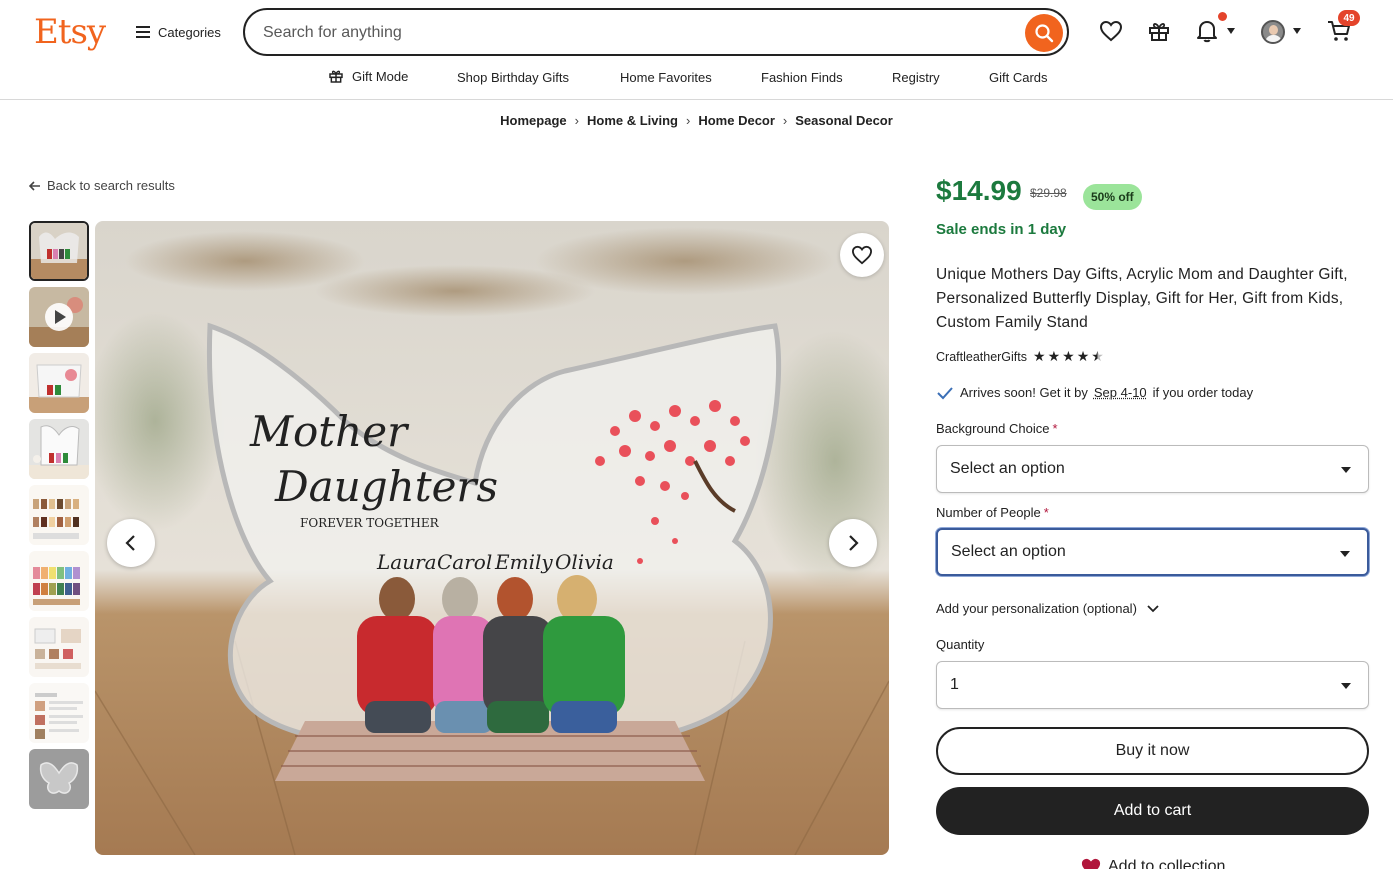 The height and width of the screenshot is (869, 1393). Describe the element at coordinates (1152, 685) in the screenshot. I see `quantity-select: 1` at that location.